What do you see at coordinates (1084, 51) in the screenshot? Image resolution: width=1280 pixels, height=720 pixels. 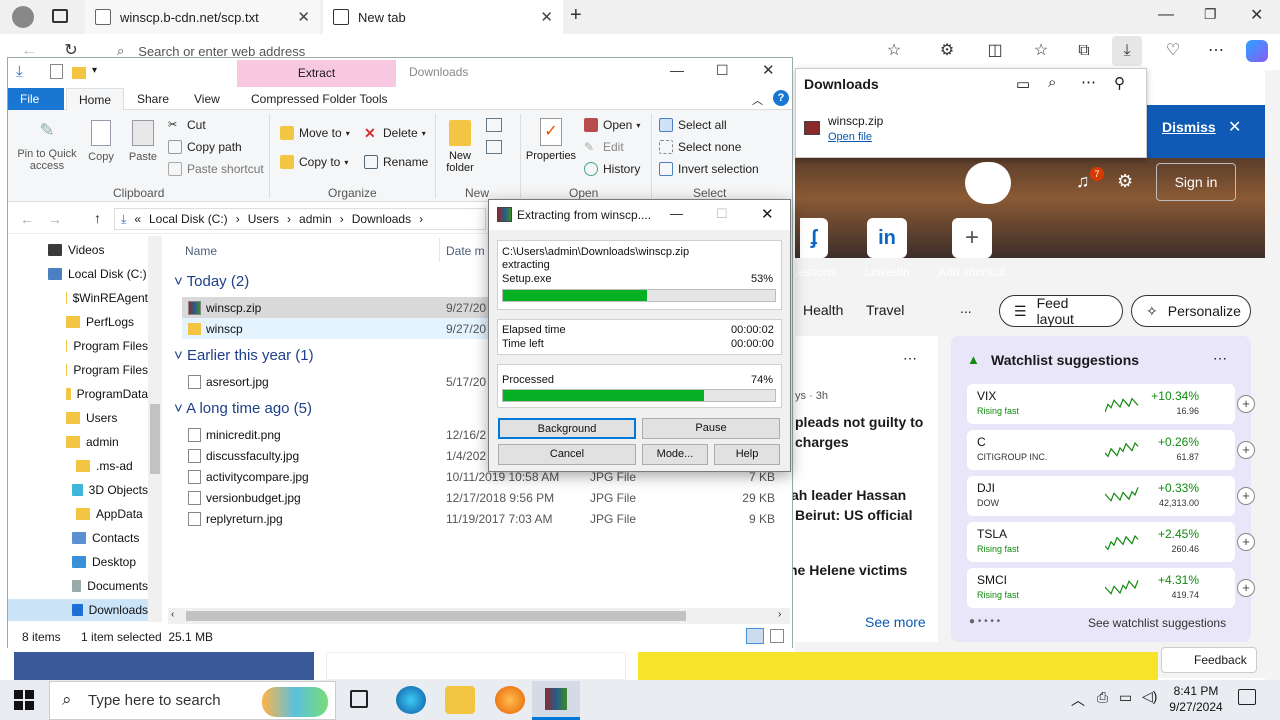 I see `collections-icon: ⧉` at bounding box center [1084, 51].